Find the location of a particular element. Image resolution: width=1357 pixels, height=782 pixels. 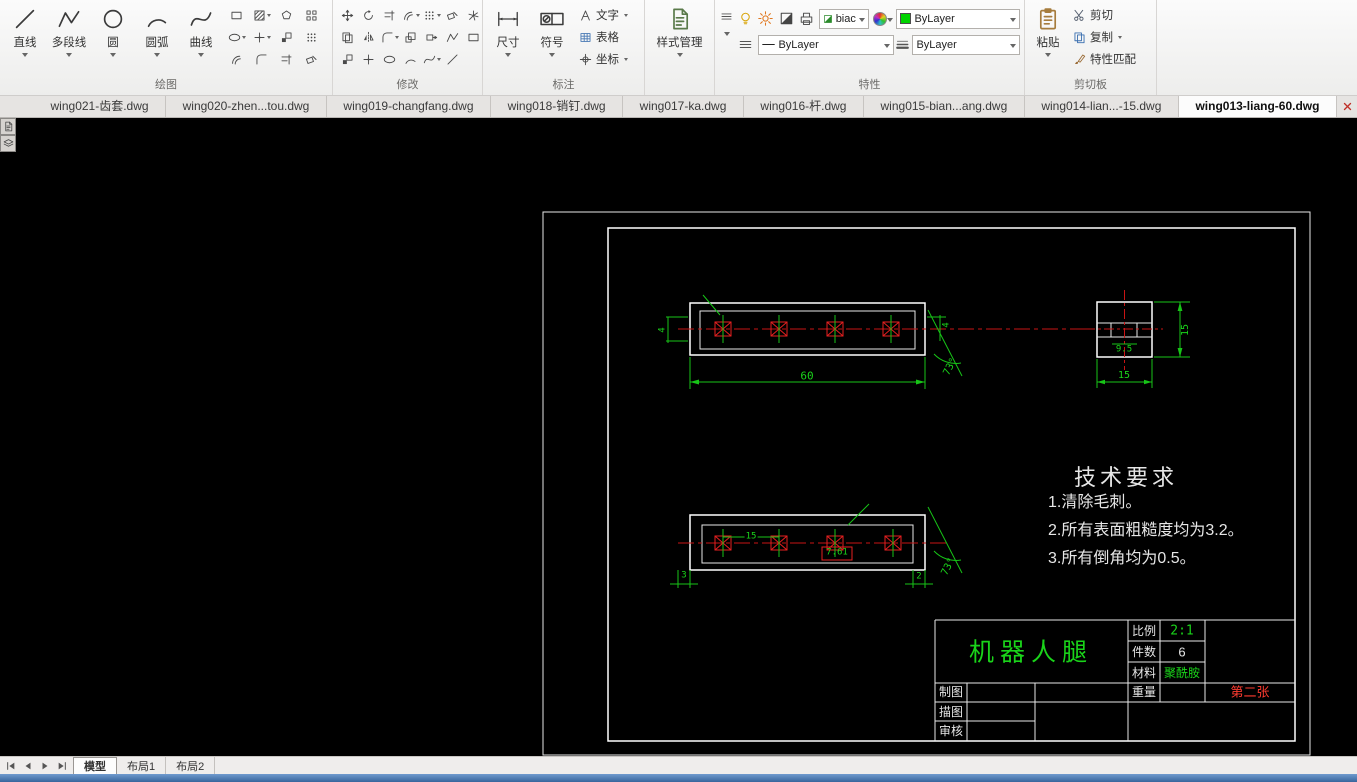

line-icon is located at coordinates (25, 19).